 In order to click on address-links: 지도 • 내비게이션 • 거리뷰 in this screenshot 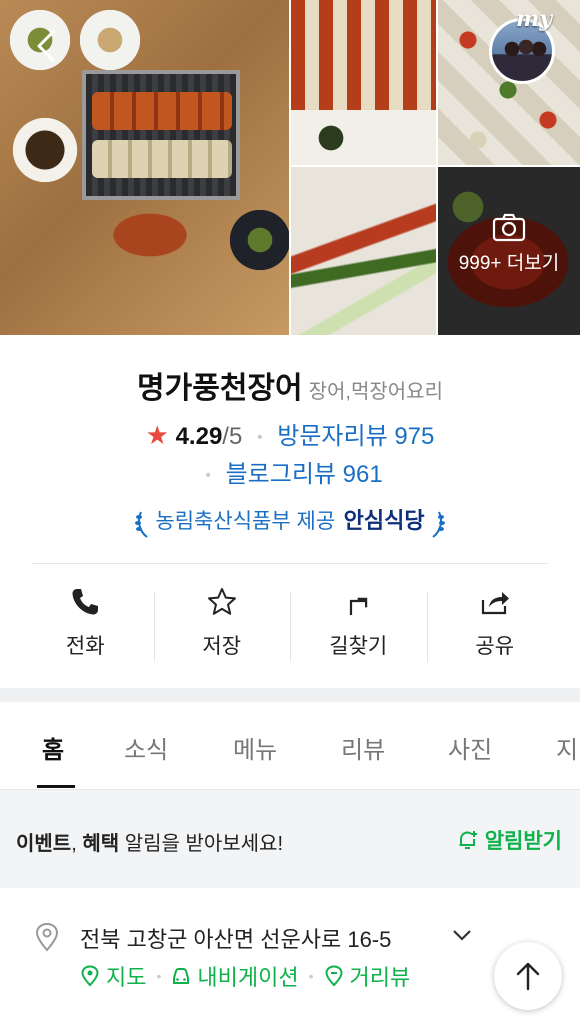, I will do `click(245, 976)`.